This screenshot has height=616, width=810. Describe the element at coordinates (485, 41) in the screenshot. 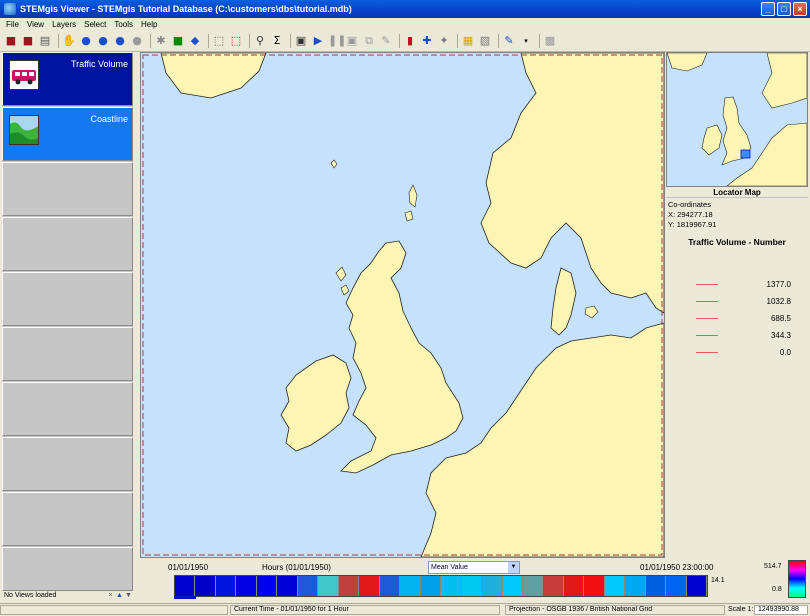

I see `image-icon: ▧` at that location.